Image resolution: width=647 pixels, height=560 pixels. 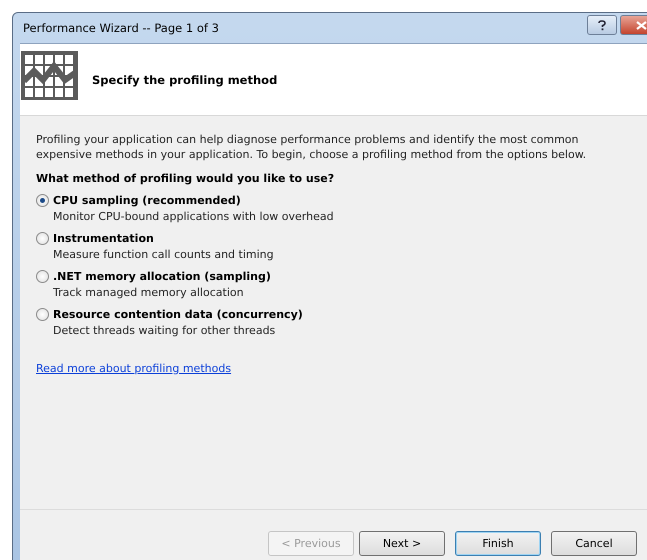 What do you see at coordinates (185, 79) in the screenshot?
I see `page-heading: Specify the profiling method` at bounding box center [185, 79].